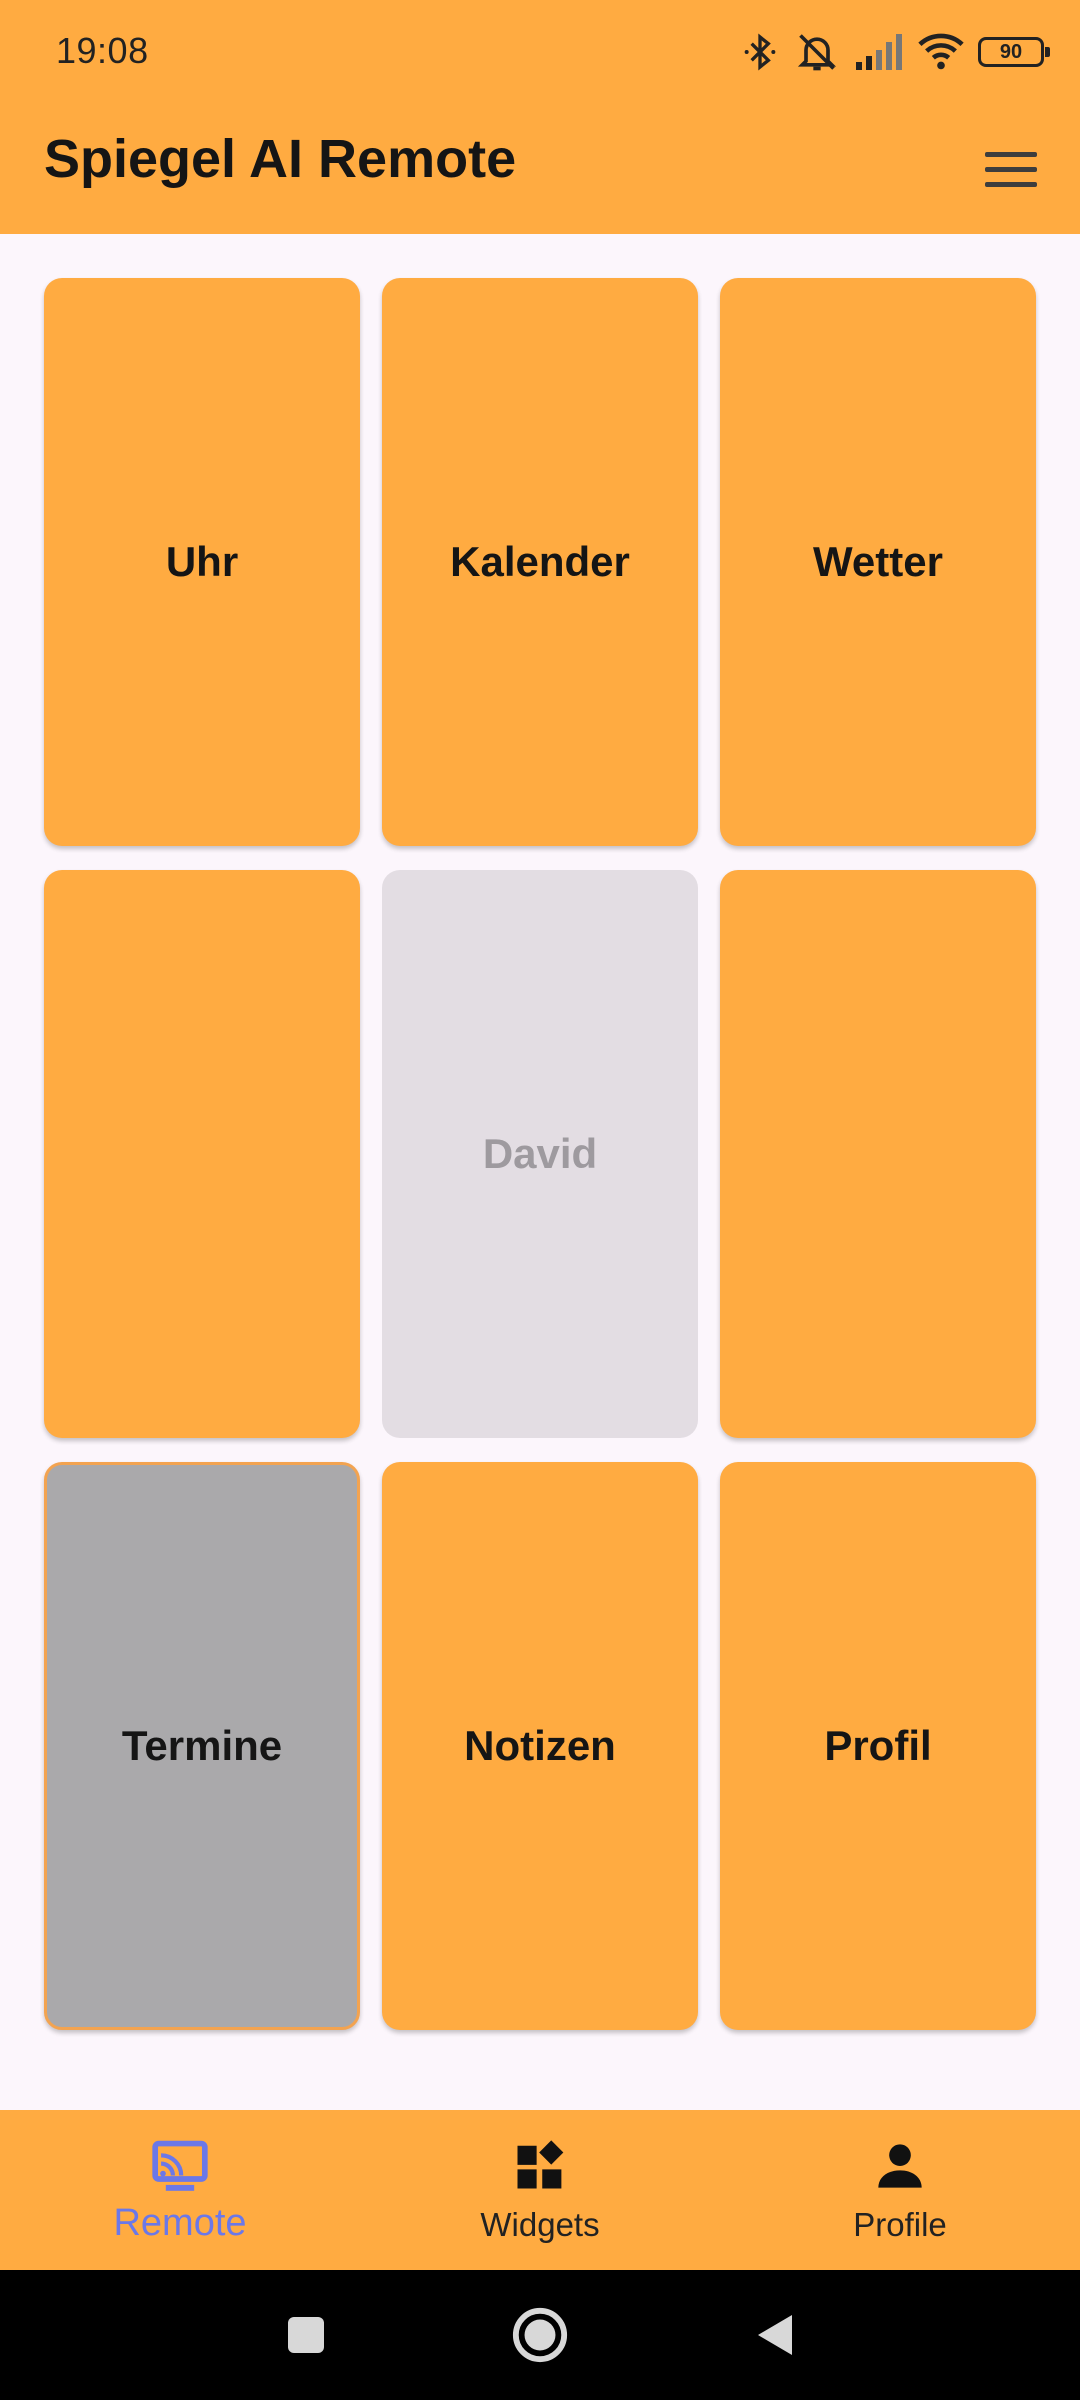 The width and height of the screenshot is (1080, 2400). I want to click on tile-empty-left, so click(202, 1154).